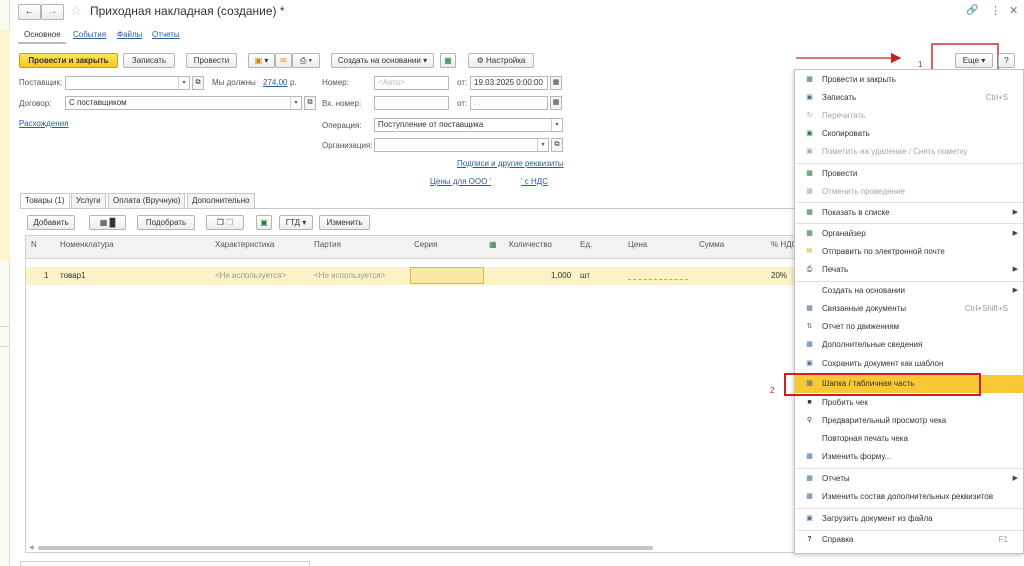 The image size is (1024, 566). What do you see at coordinates (909, 116) in the screenshot?
I see `menu-item-reload: ↻ Перечитать` at bounding box center [909, 116].